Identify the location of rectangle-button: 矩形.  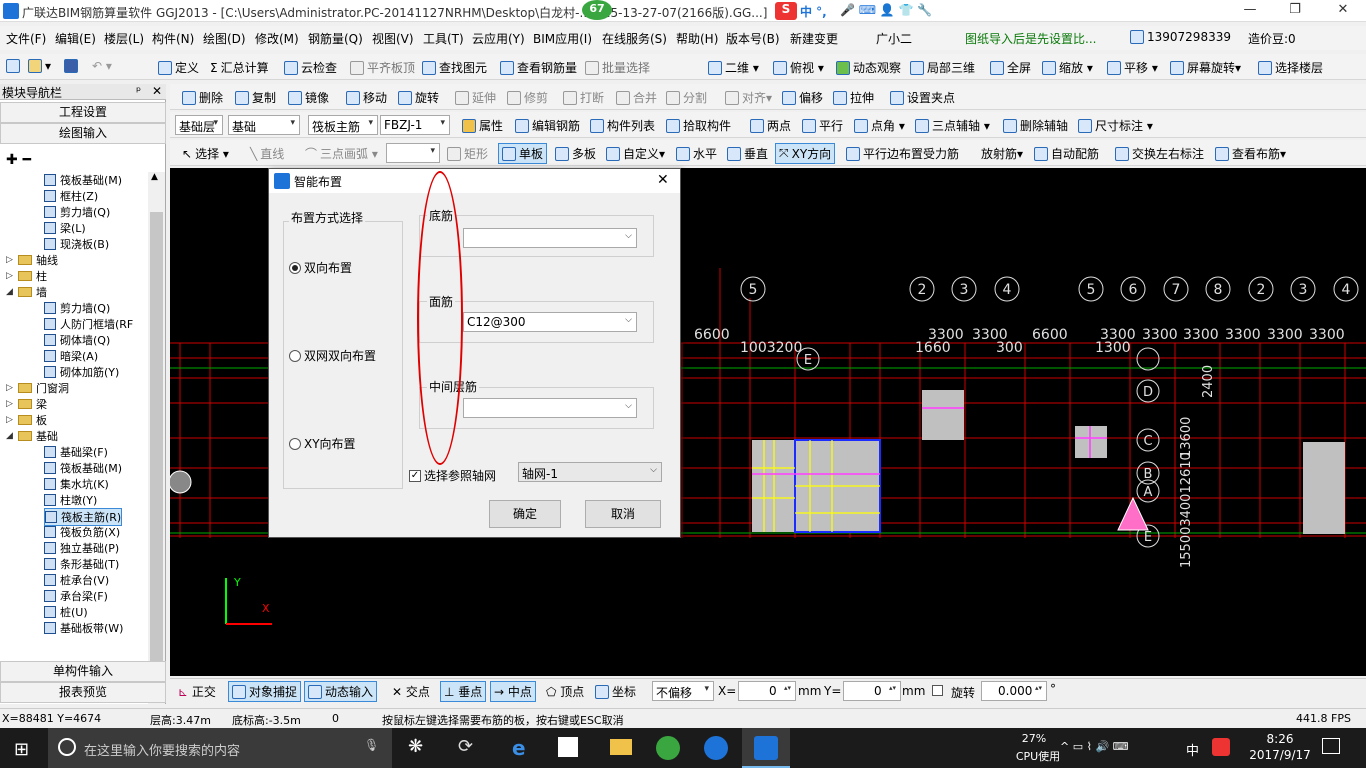
(467, 153).